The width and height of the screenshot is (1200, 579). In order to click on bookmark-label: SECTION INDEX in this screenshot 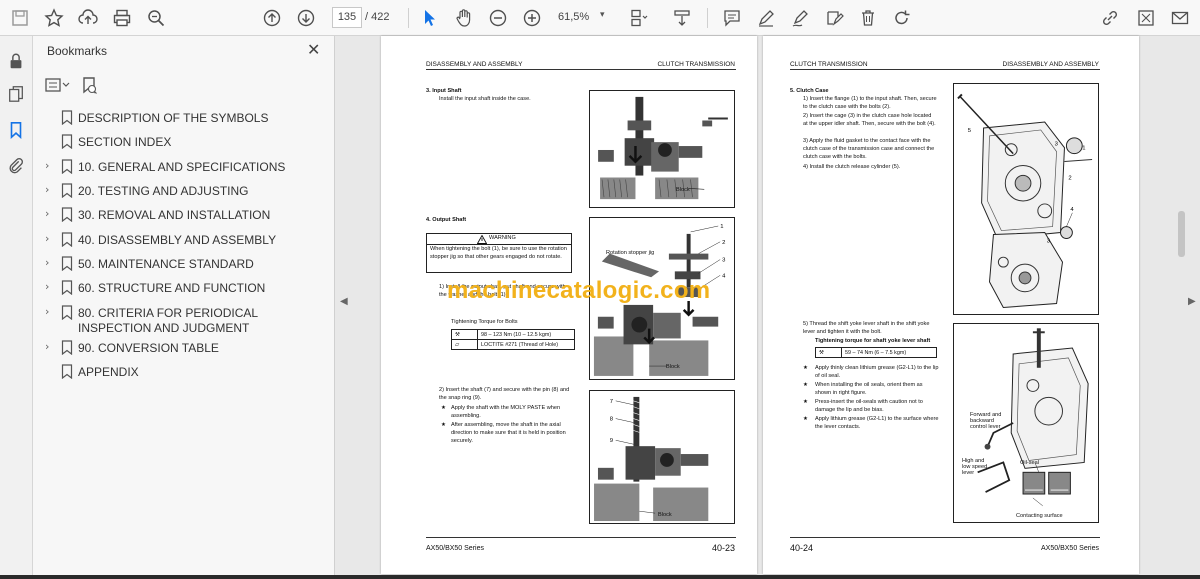, I will do `click(125, 142)`.